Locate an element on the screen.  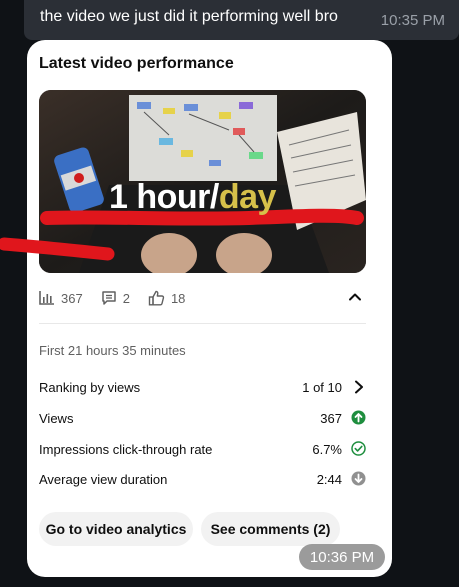
comments-count: 2 is located at coordinates (126, 298).